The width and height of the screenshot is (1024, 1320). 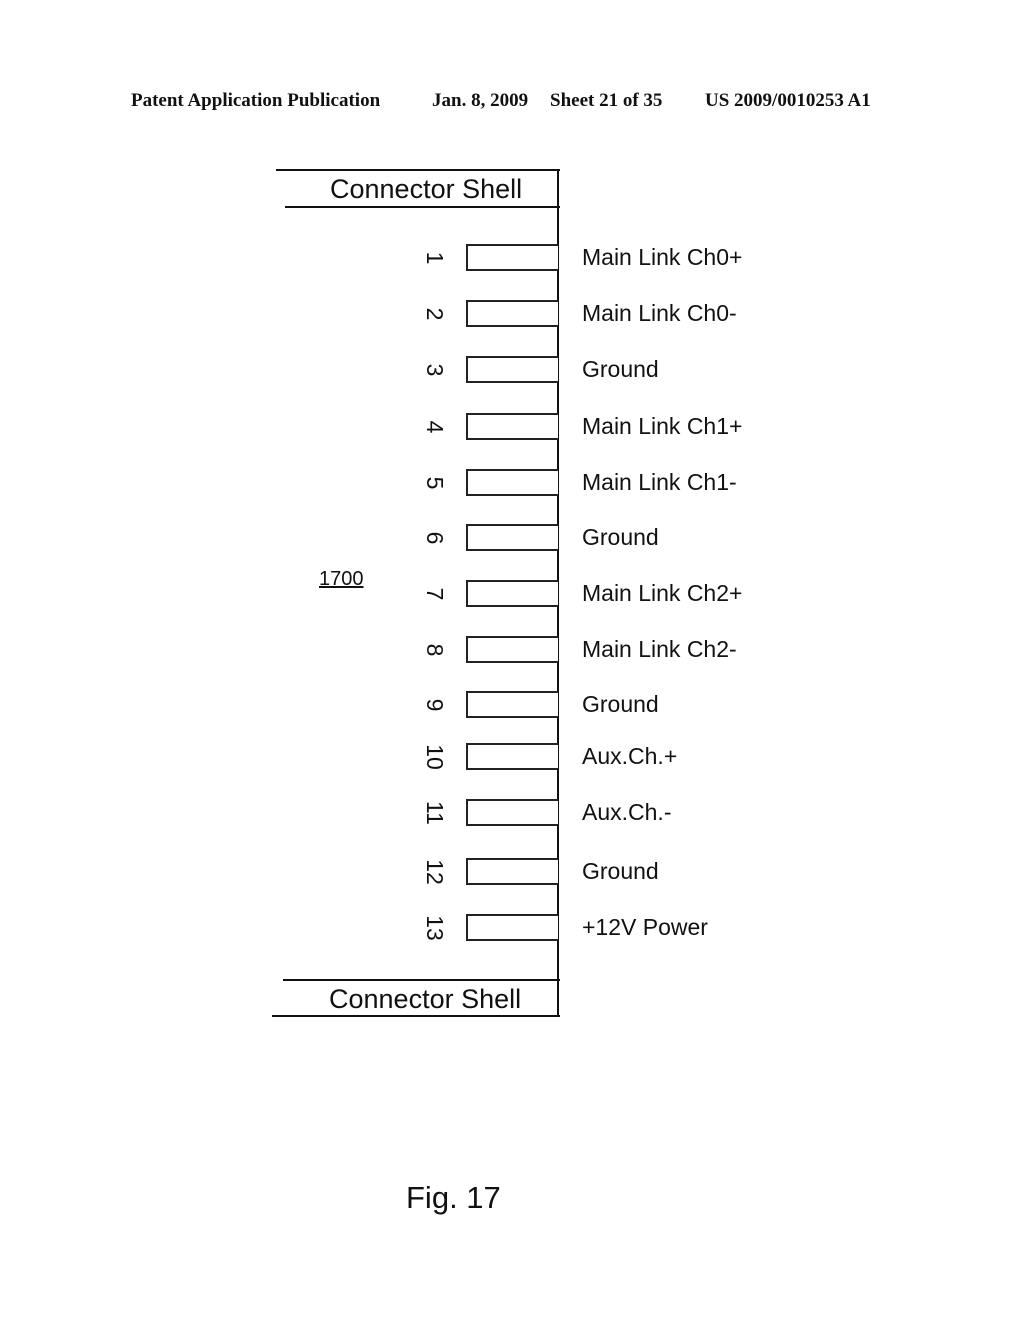 I want to click on pin-signal-label: Aux.Ch.+, so click(x=630, y=756).